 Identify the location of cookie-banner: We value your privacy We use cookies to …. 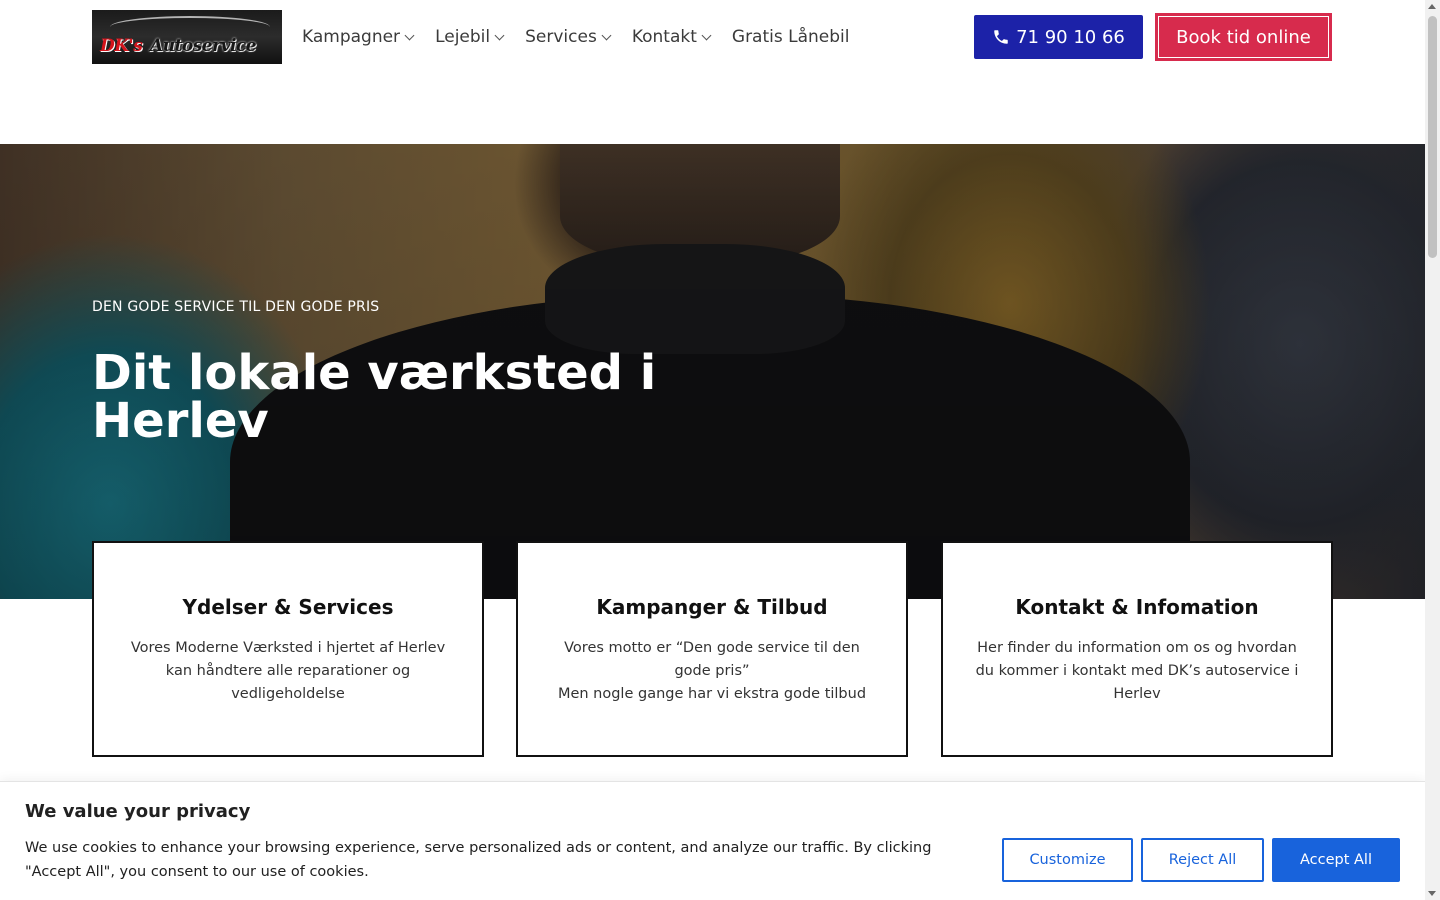
(712, 840).